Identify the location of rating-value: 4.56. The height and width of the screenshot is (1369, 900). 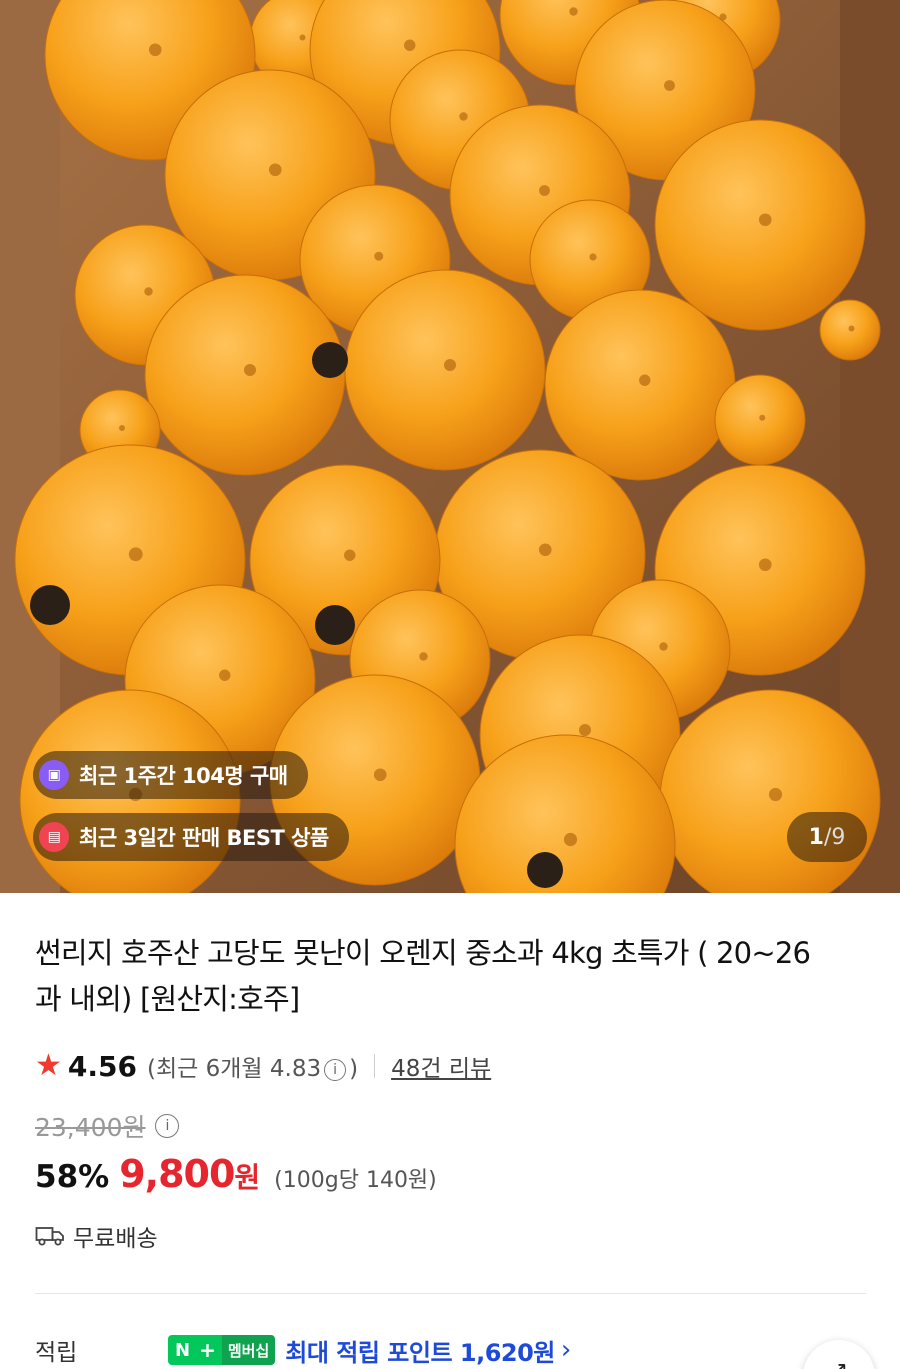
(102, 1066).